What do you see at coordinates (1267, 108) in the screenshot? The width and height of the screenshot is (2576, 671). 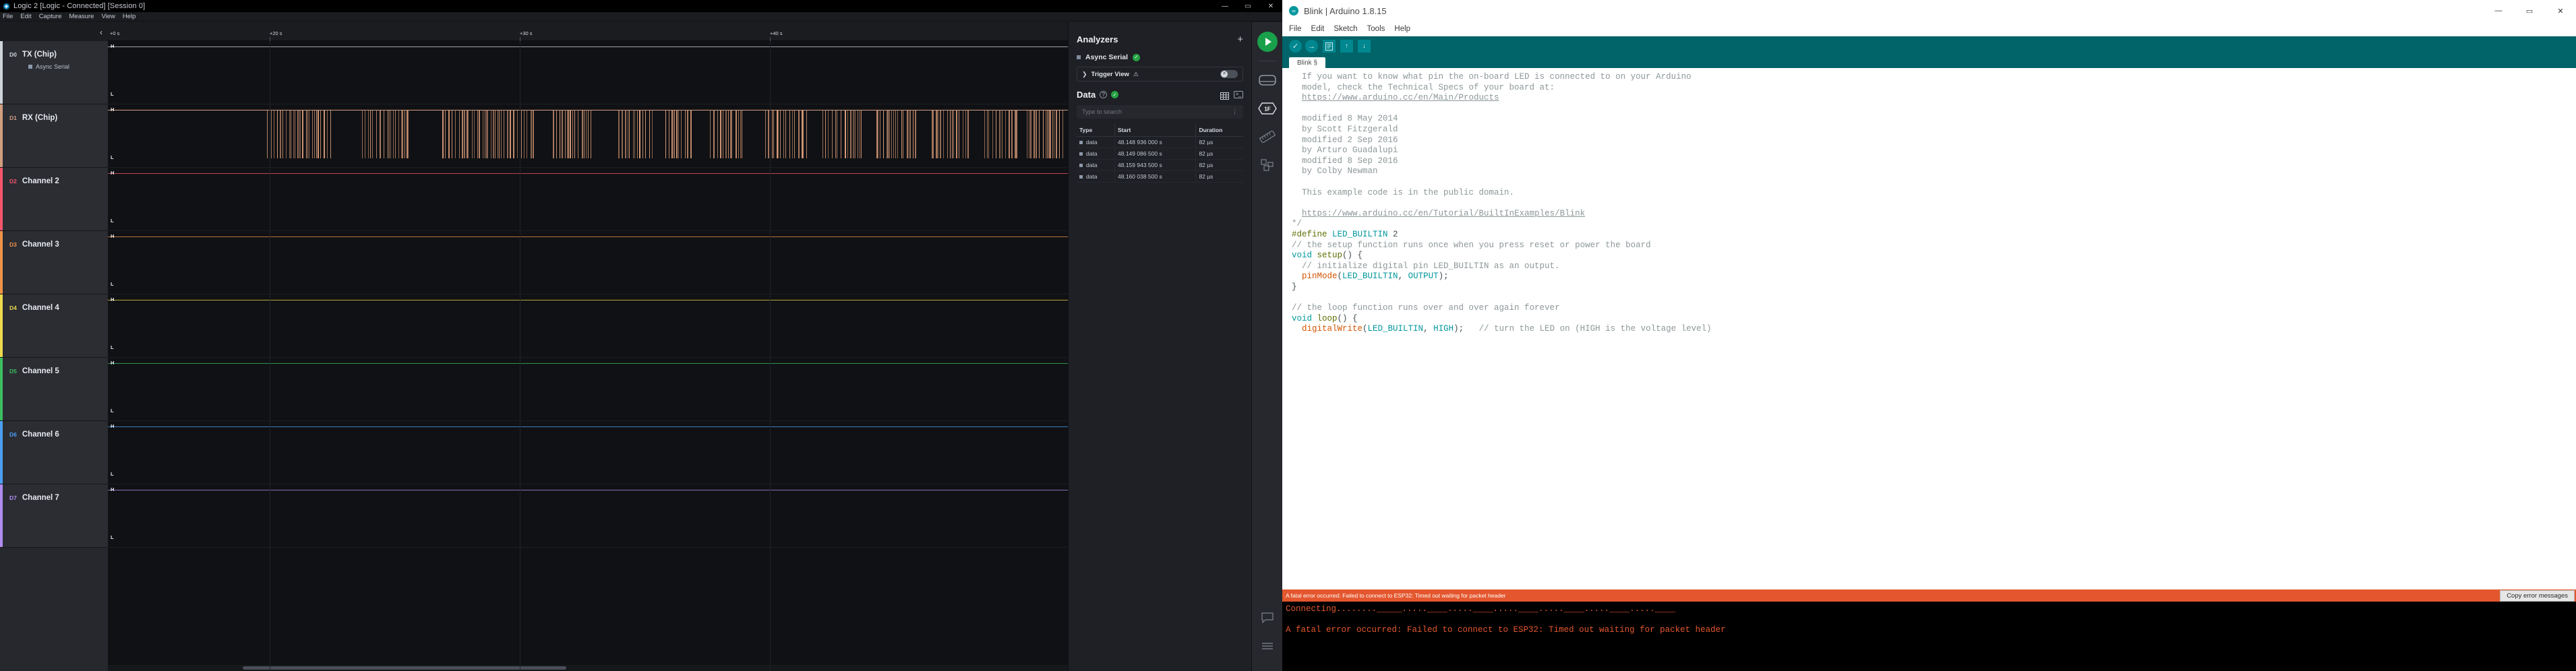 I see `hex-1f-icon: 1F` at bounding box center [1267, 108].